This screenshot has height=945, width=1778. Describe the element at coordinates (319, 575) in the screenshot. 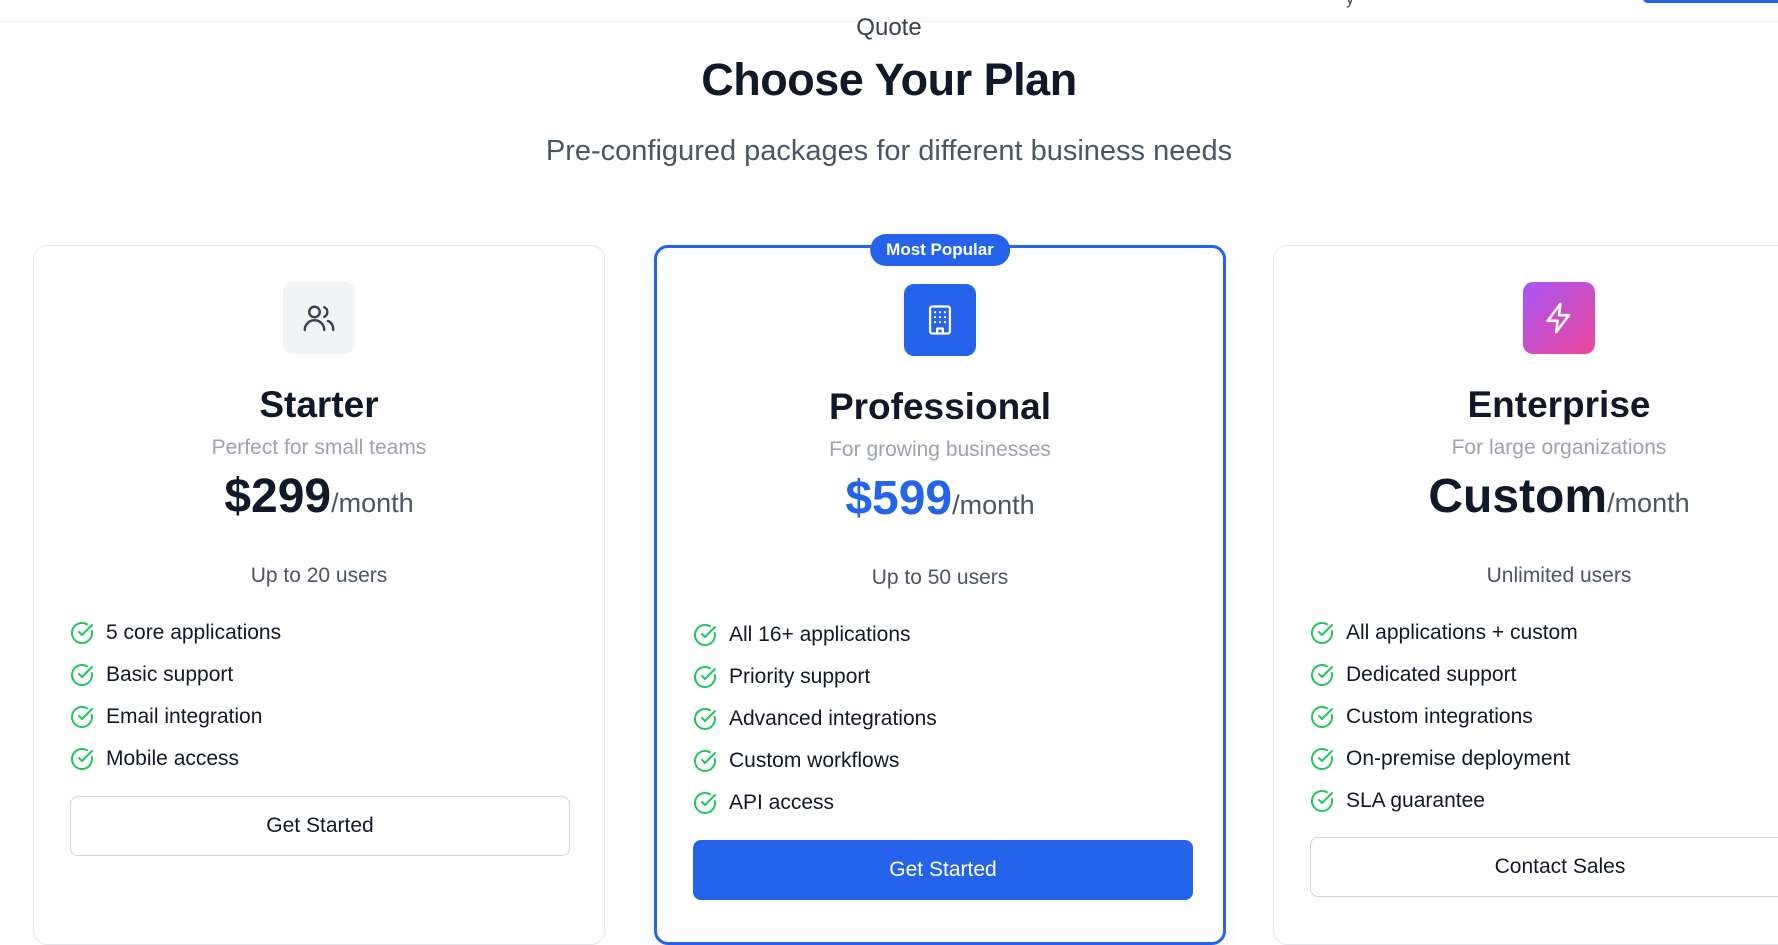

I see `plan-user-limit: Up to 20 users` at that location.